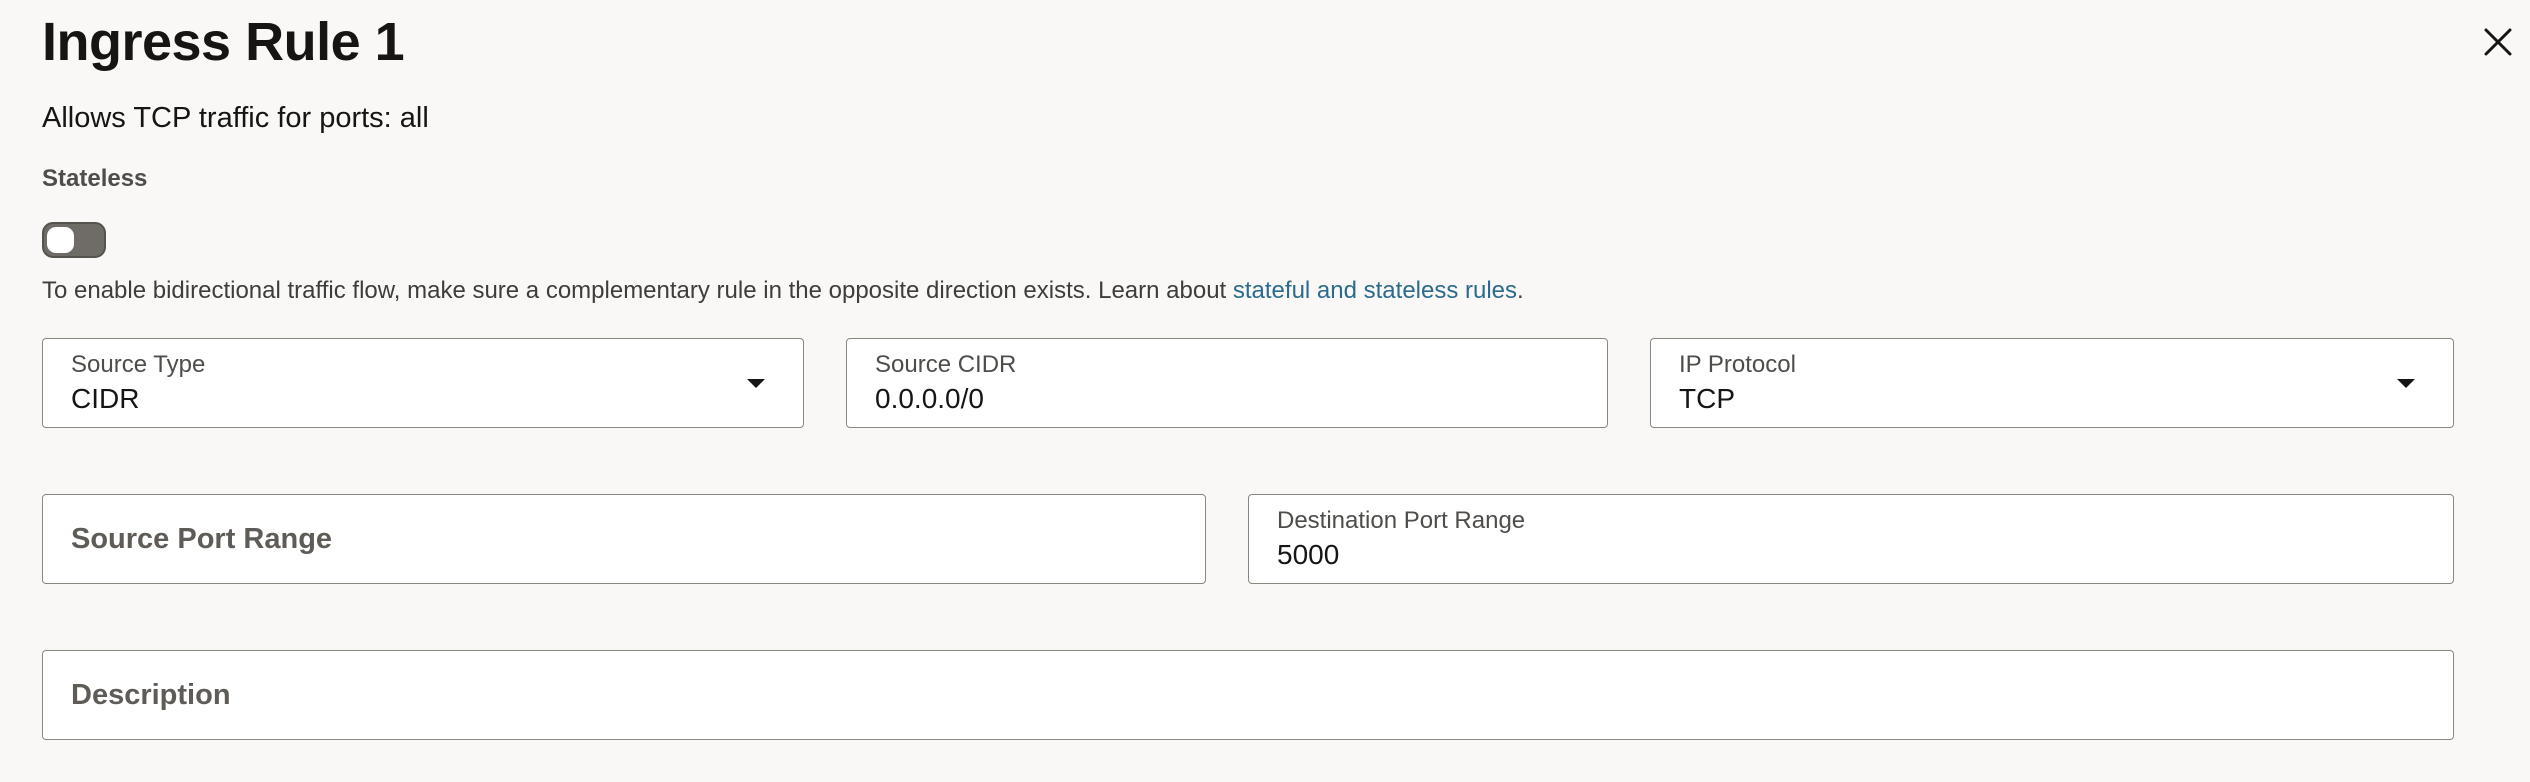  What do you see at coordinates (95, 178) in the screenshot?
I see `stateless-label: Stateless` at bounding box center [95, 178].